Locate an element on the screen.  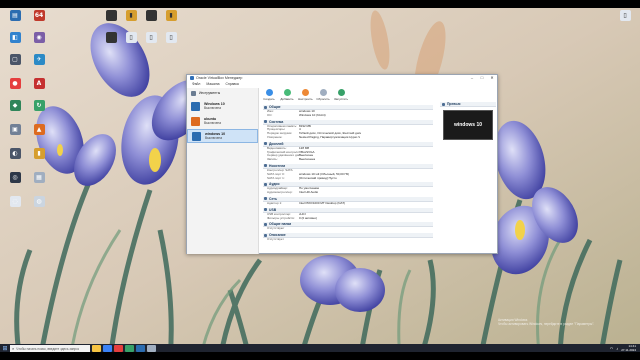
desktop-icon: ▤ is located at coordinates (15, 15).